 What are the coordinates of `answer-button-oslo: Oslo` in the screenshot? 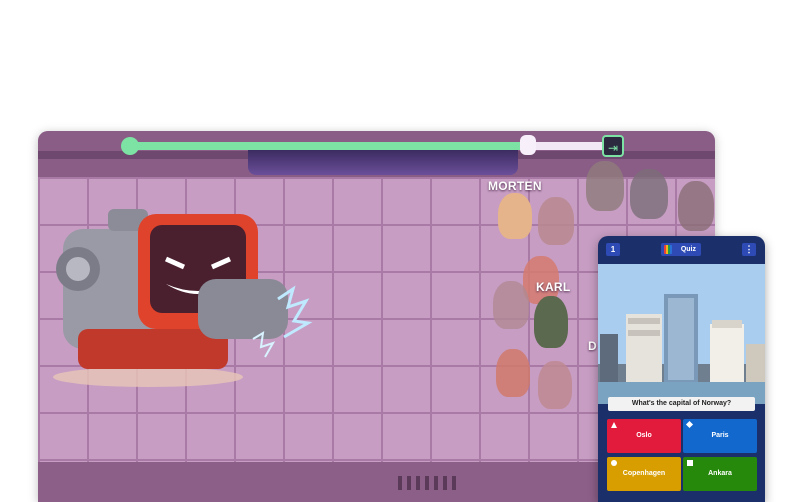 It's located at (644, 436).